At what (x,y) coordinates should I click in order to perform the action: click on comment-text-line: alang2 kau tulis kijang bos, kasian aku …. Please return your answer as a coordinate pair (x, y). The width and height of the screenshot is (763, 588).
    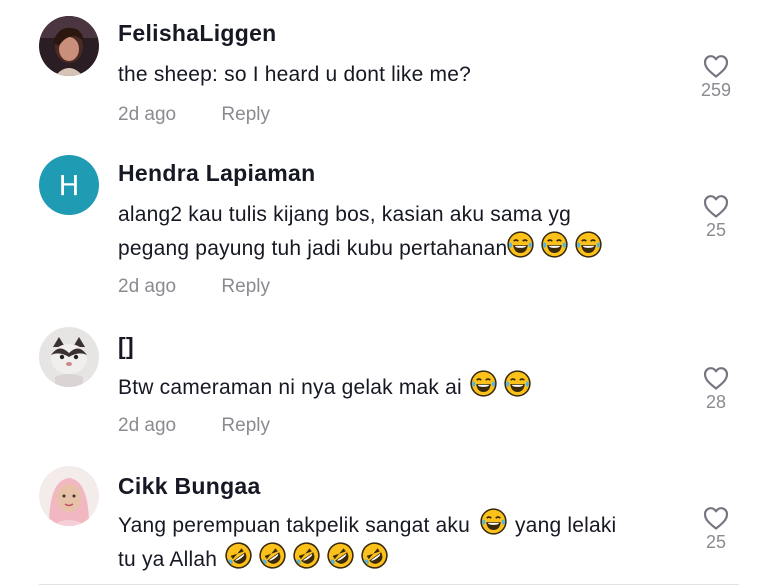
    Looking at the image, I should click on (344, 214).